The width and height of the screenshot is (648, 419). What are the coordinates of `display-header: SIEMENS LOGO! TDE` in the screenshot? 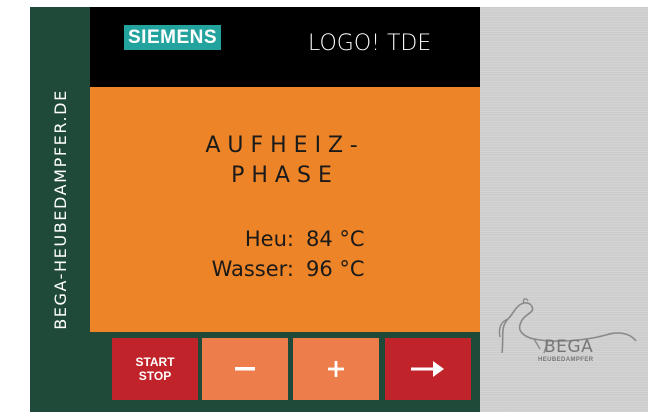 It's located at (285, 47).